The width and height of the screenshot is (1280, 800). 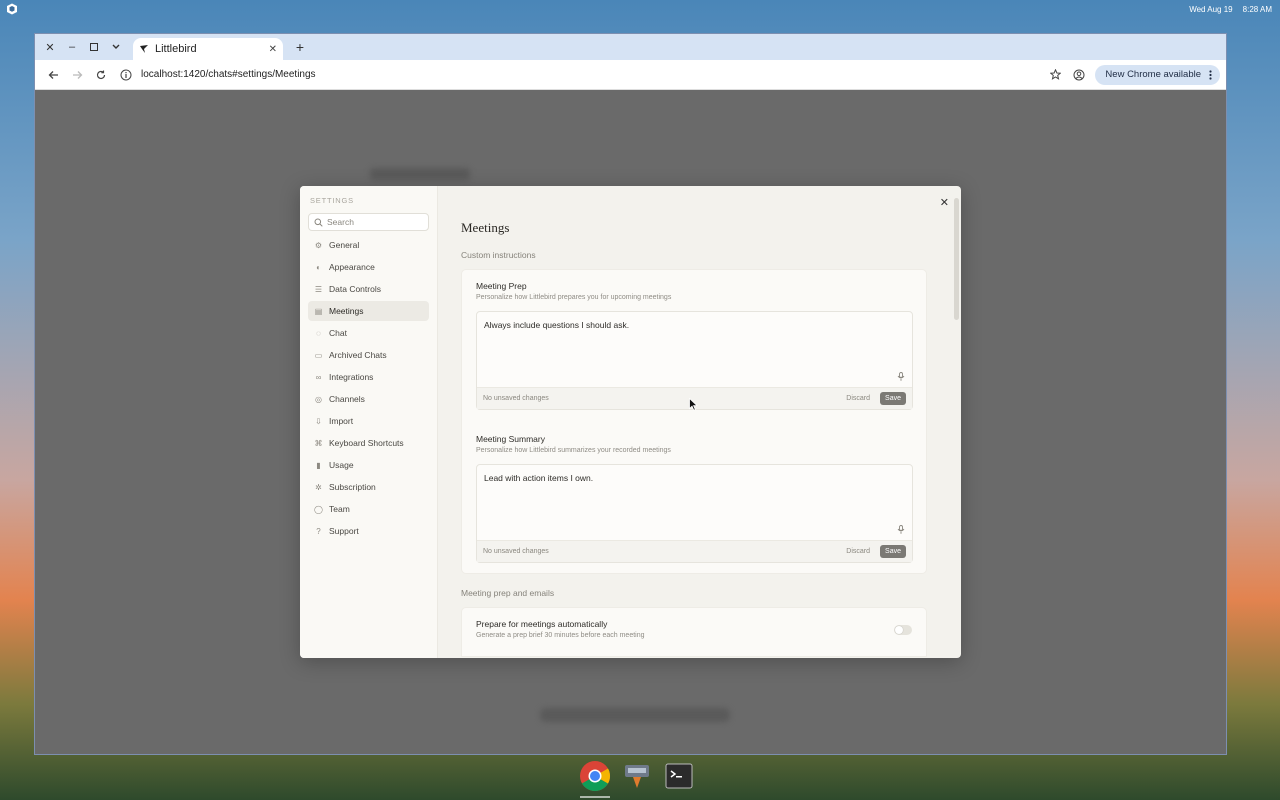 What do you see at coordinates (508, 593) in the screenshot?
I see `meeting-prep-emails-label: Meeting prep and emails` at bounding box center [508, 593].